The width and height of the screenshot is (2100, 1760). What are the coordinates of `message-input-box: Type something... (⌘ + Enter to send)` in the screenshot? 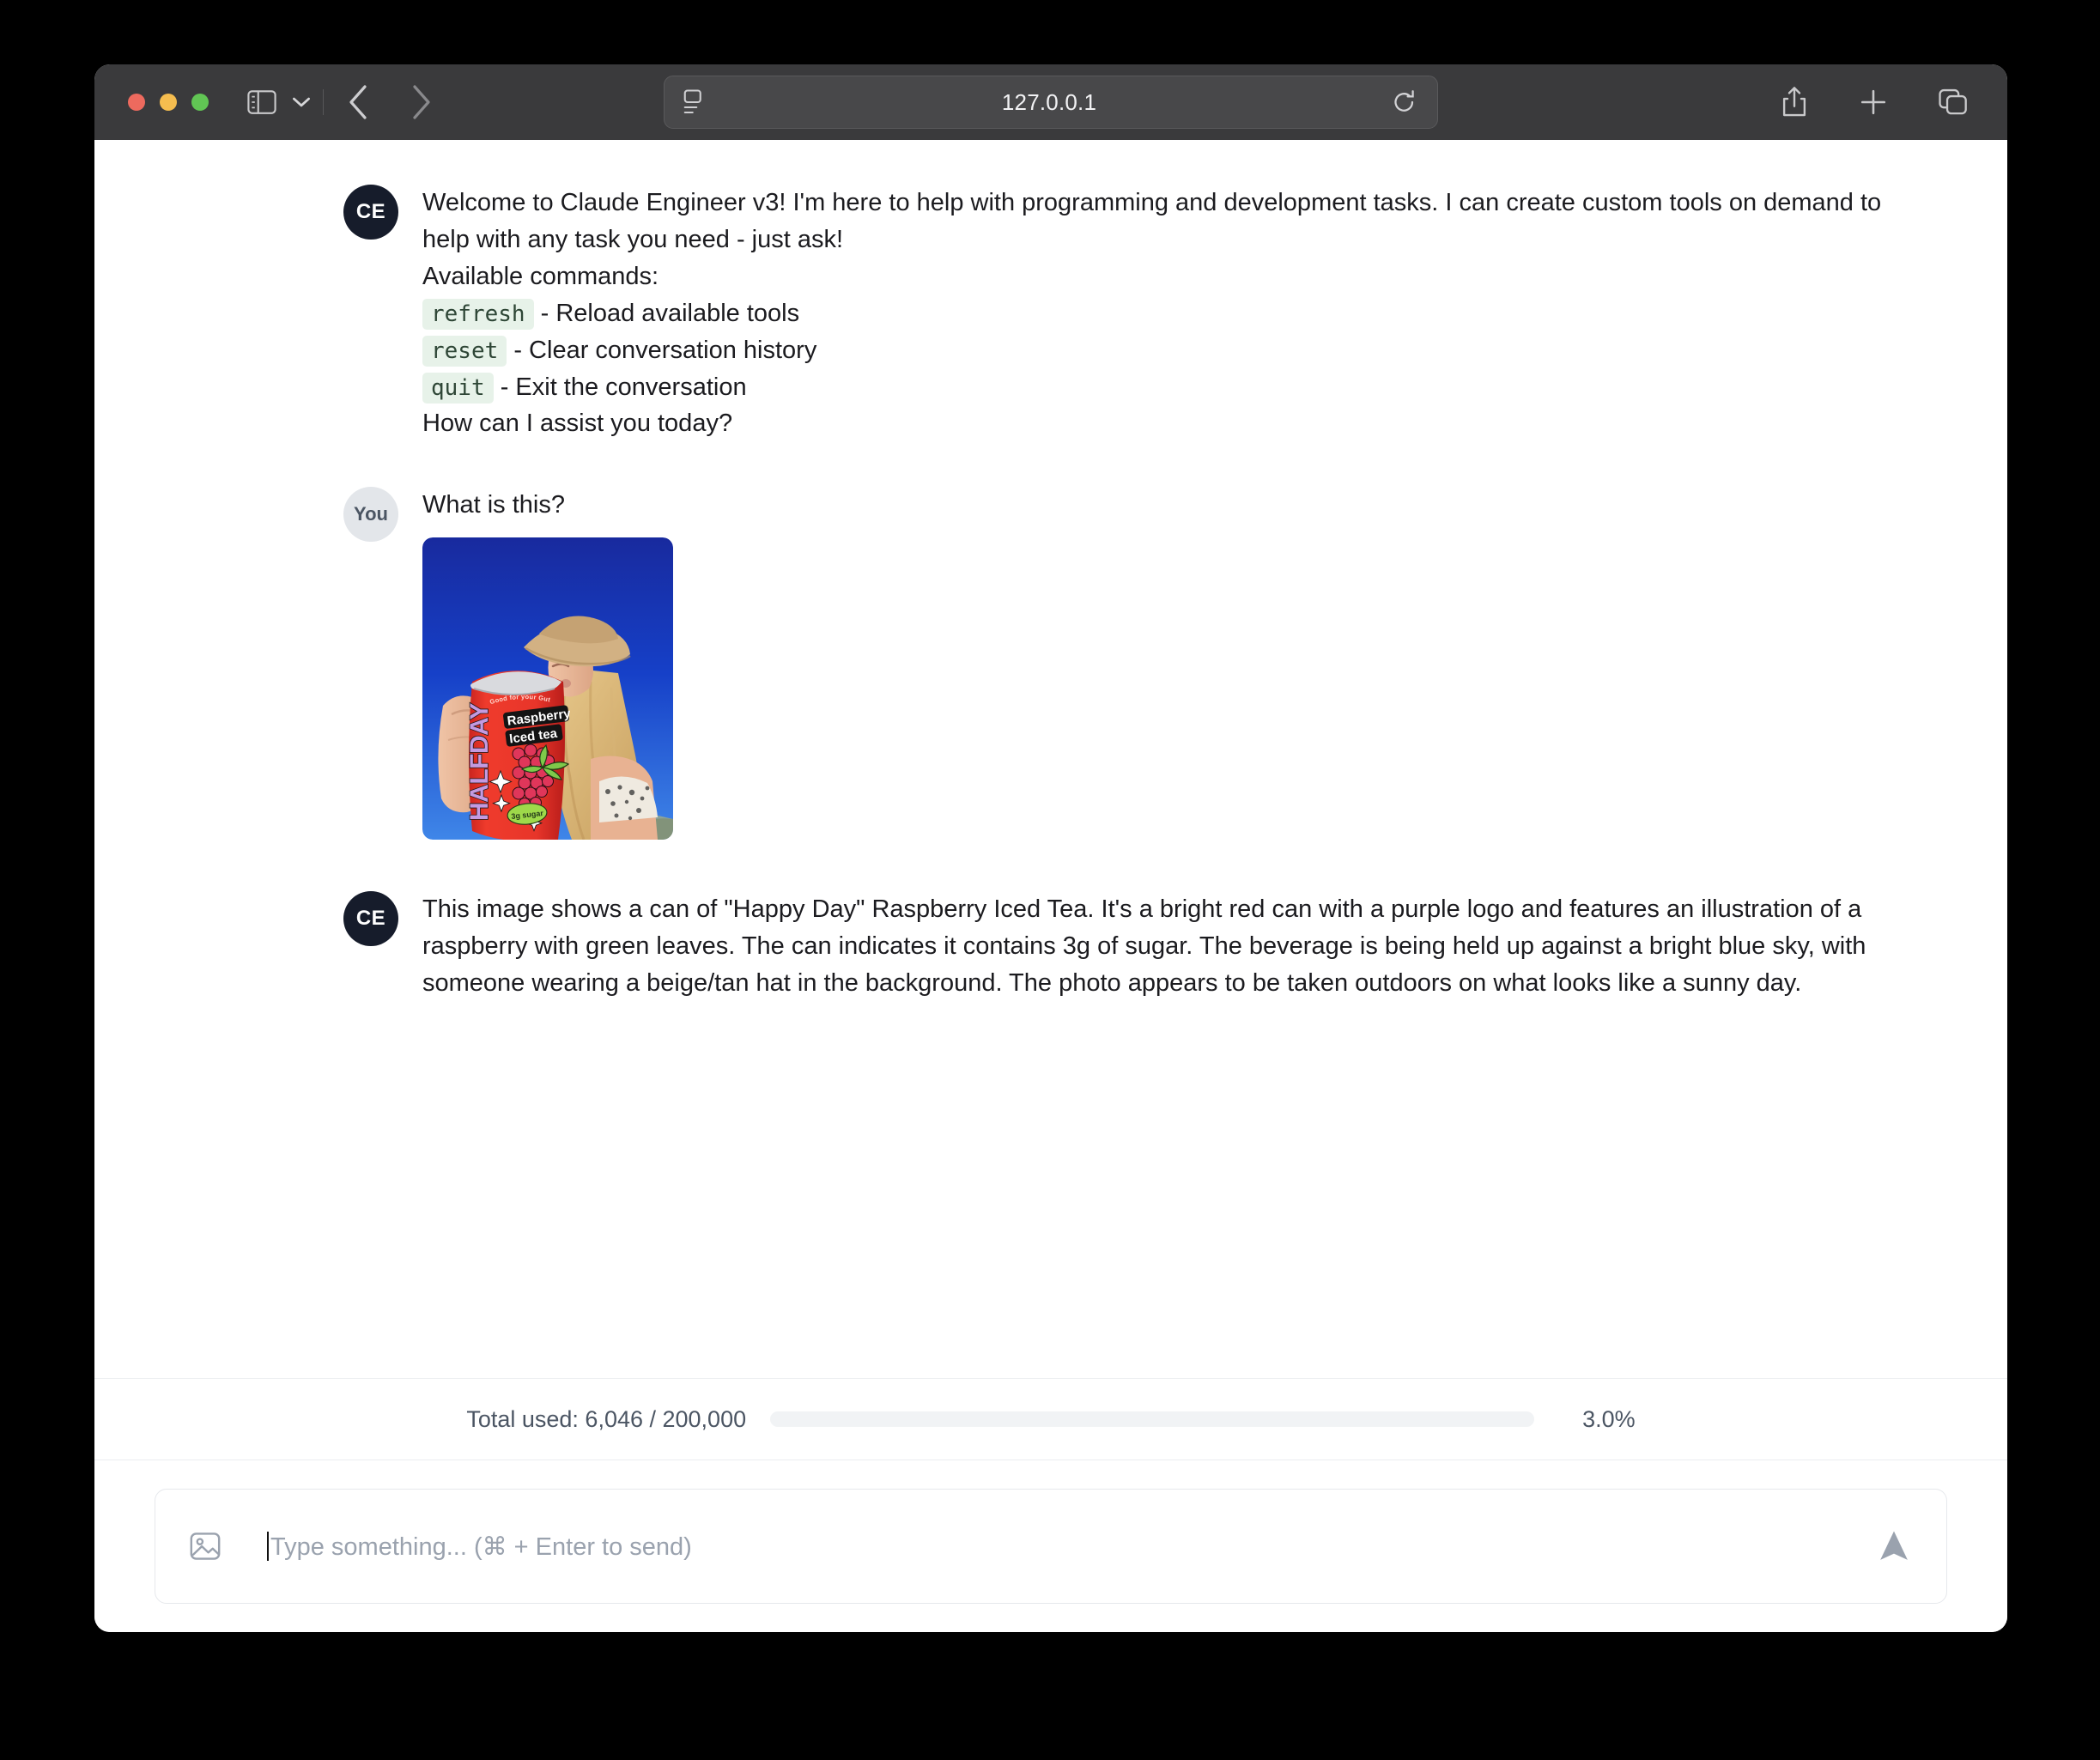 It's located at (1051, 1546).